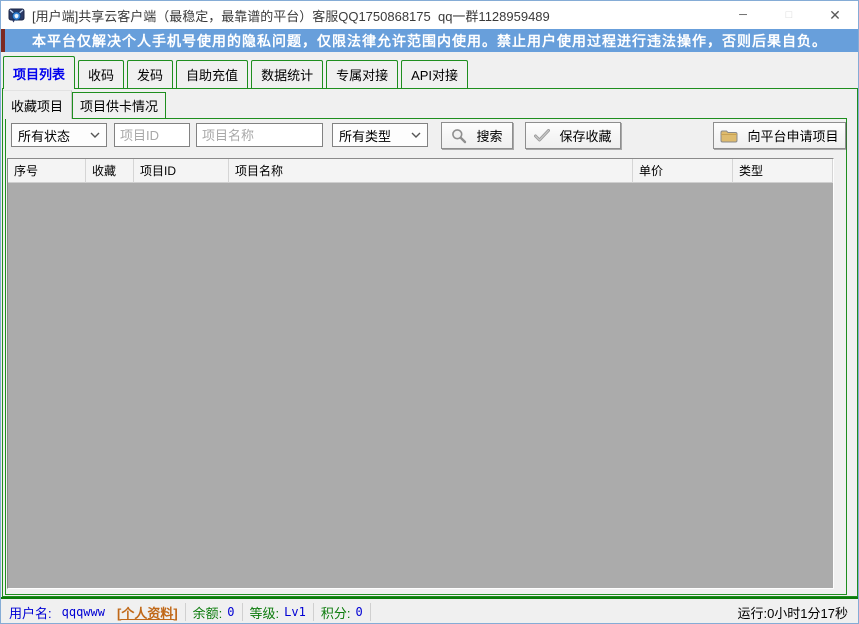 This screenshot has height=624, width=859. I want to click on close-icon: ✕, so click(835, 14).